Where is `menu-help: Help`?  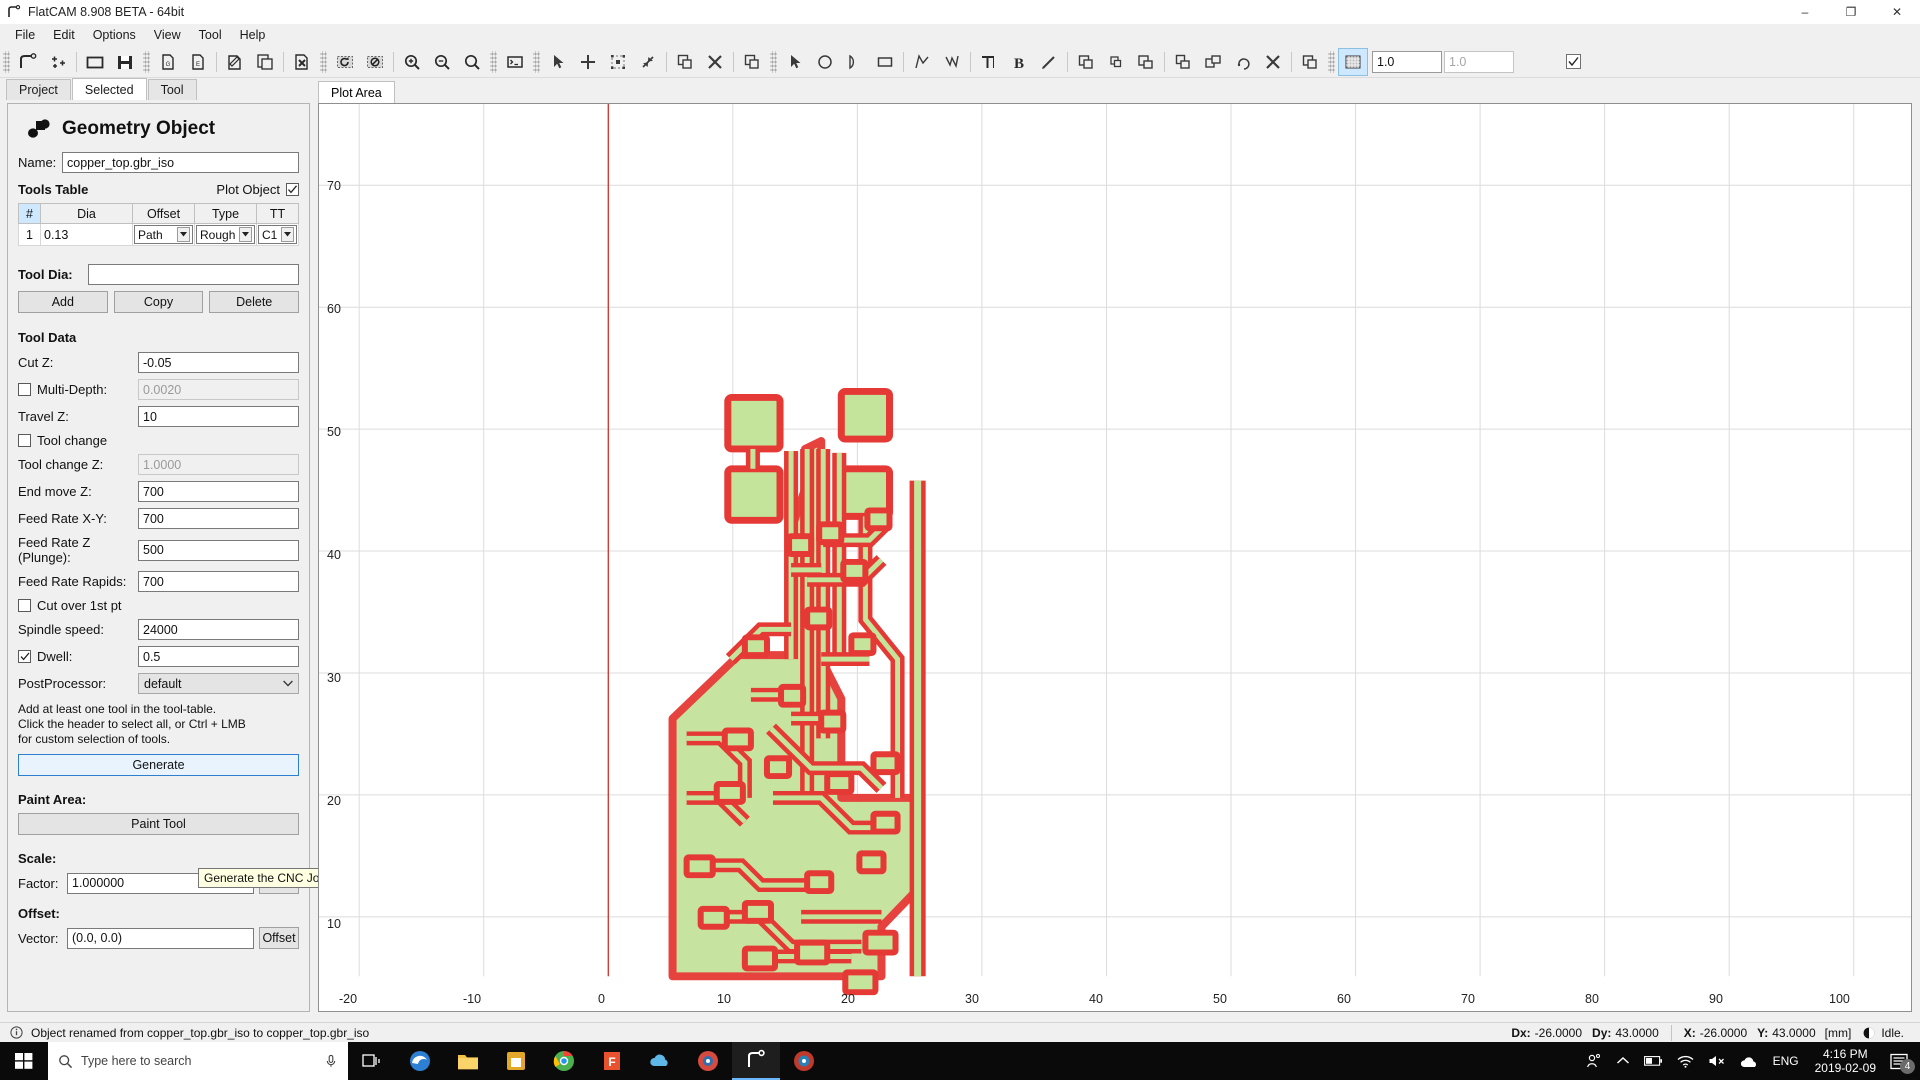
menu-help: Help is located at coordinates (253, 35).